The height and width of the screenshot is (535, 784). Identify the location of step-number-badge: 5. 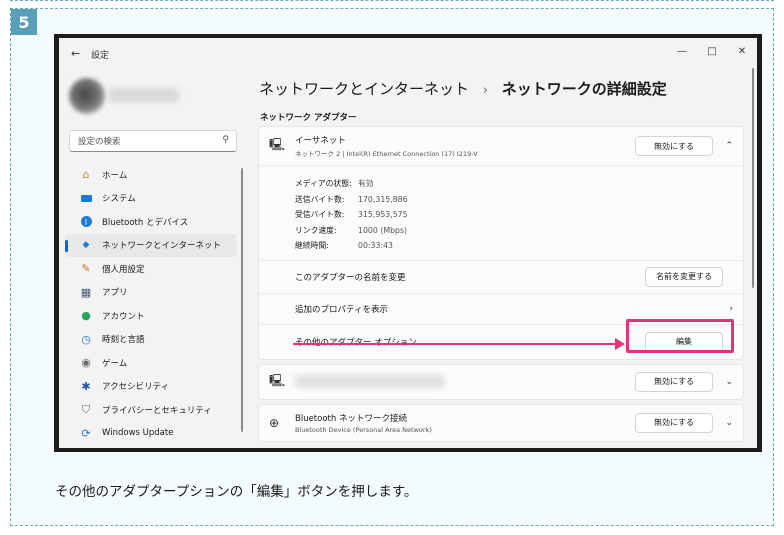
(24, 22).